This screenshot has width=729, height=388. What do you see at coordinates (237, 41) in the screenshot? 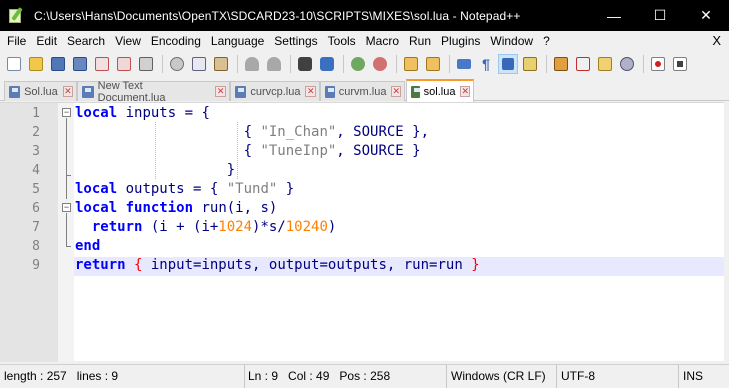
I see `menu-language: Language` at bounding box center [237, 41].